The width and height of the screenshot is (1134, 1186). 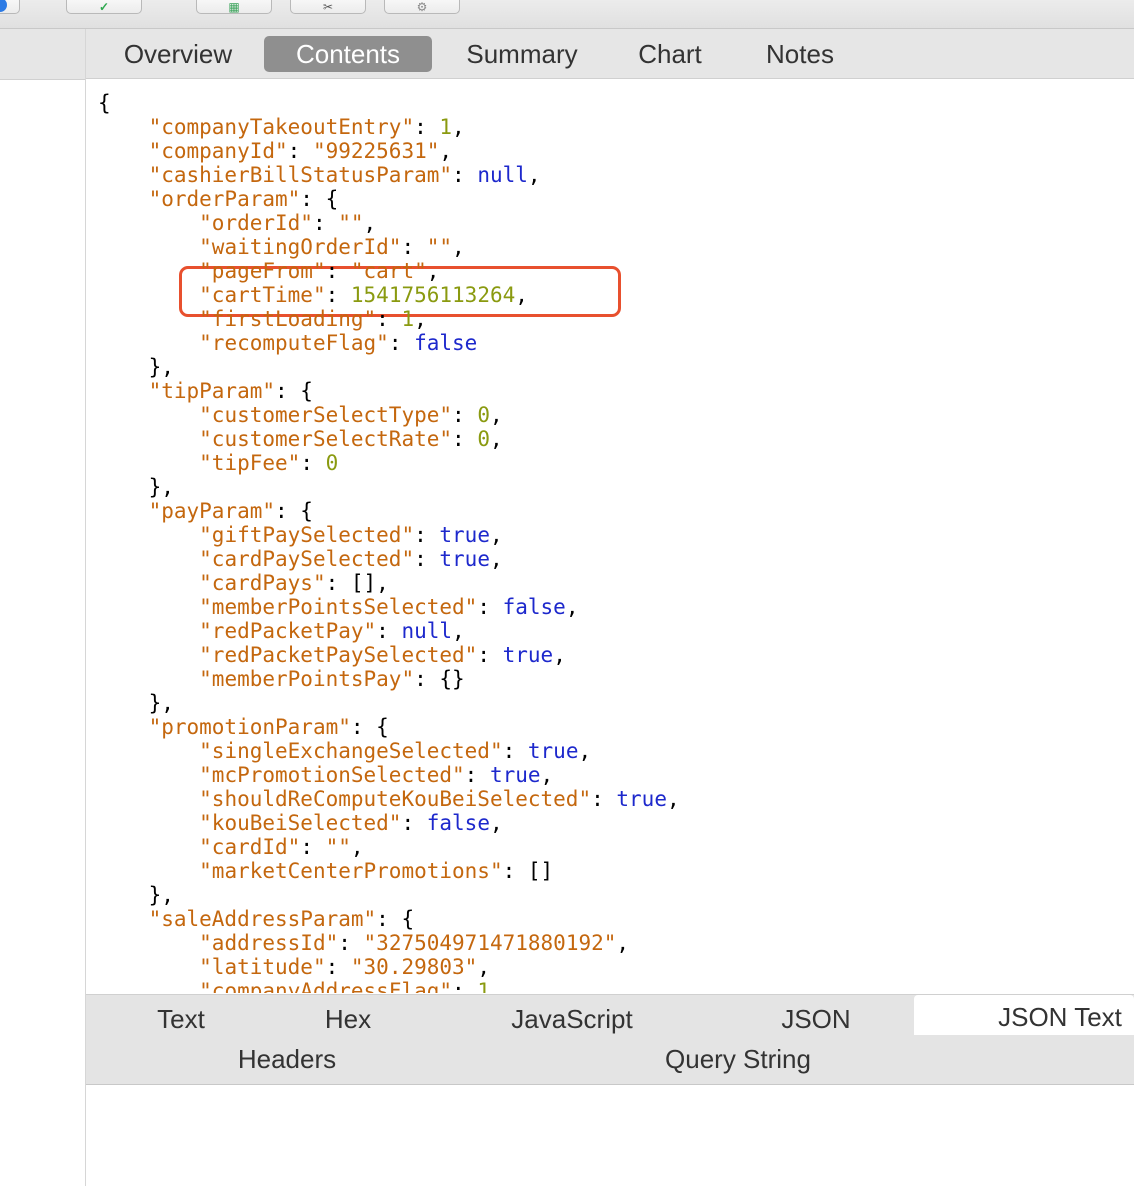 I want to click on json-token: "giftPaySelected", so click(x=307, y=535).